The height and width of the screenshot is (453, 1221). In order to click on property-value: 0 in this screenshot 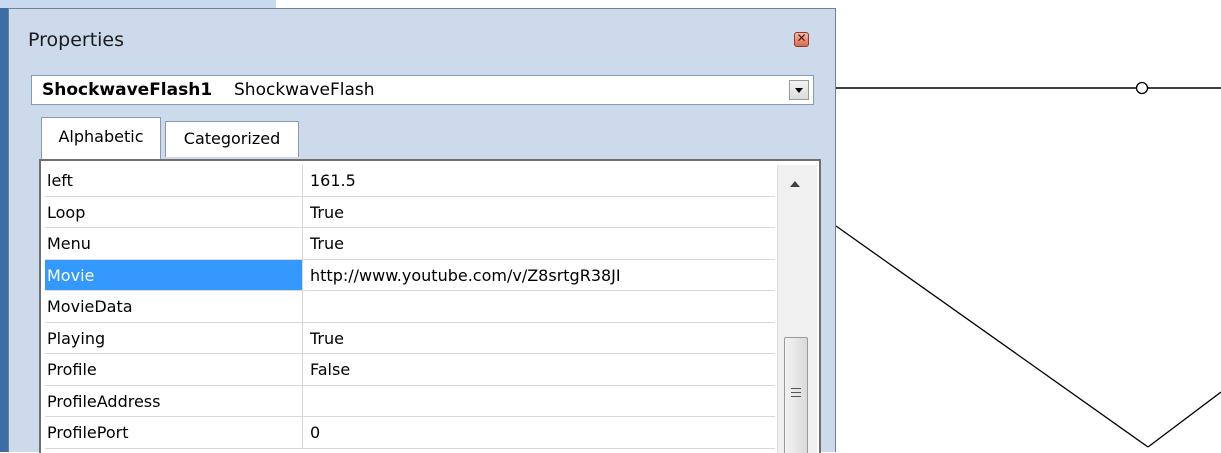, I will do `click(539, 432)`.